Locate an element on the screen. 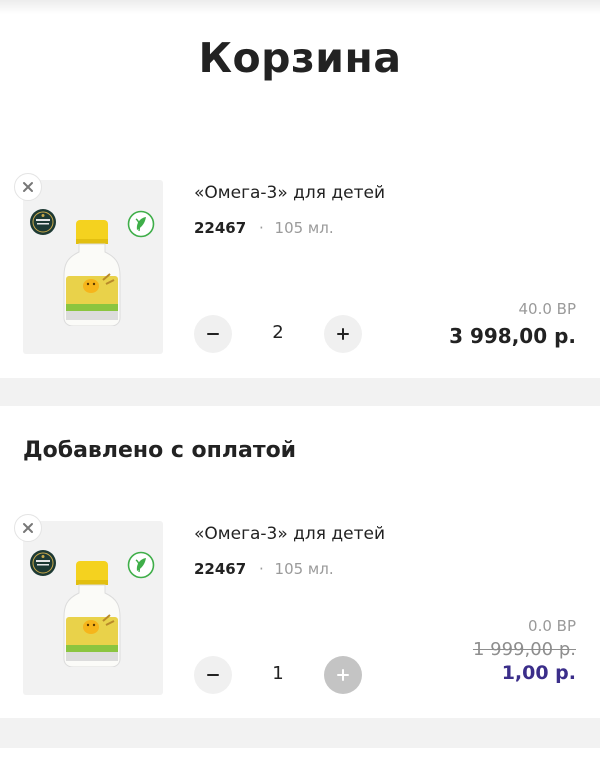 This screenshot has width=600, height=767. price-block: 40.0 BP 3 998,00 р. is located at coordinates (512, 324).